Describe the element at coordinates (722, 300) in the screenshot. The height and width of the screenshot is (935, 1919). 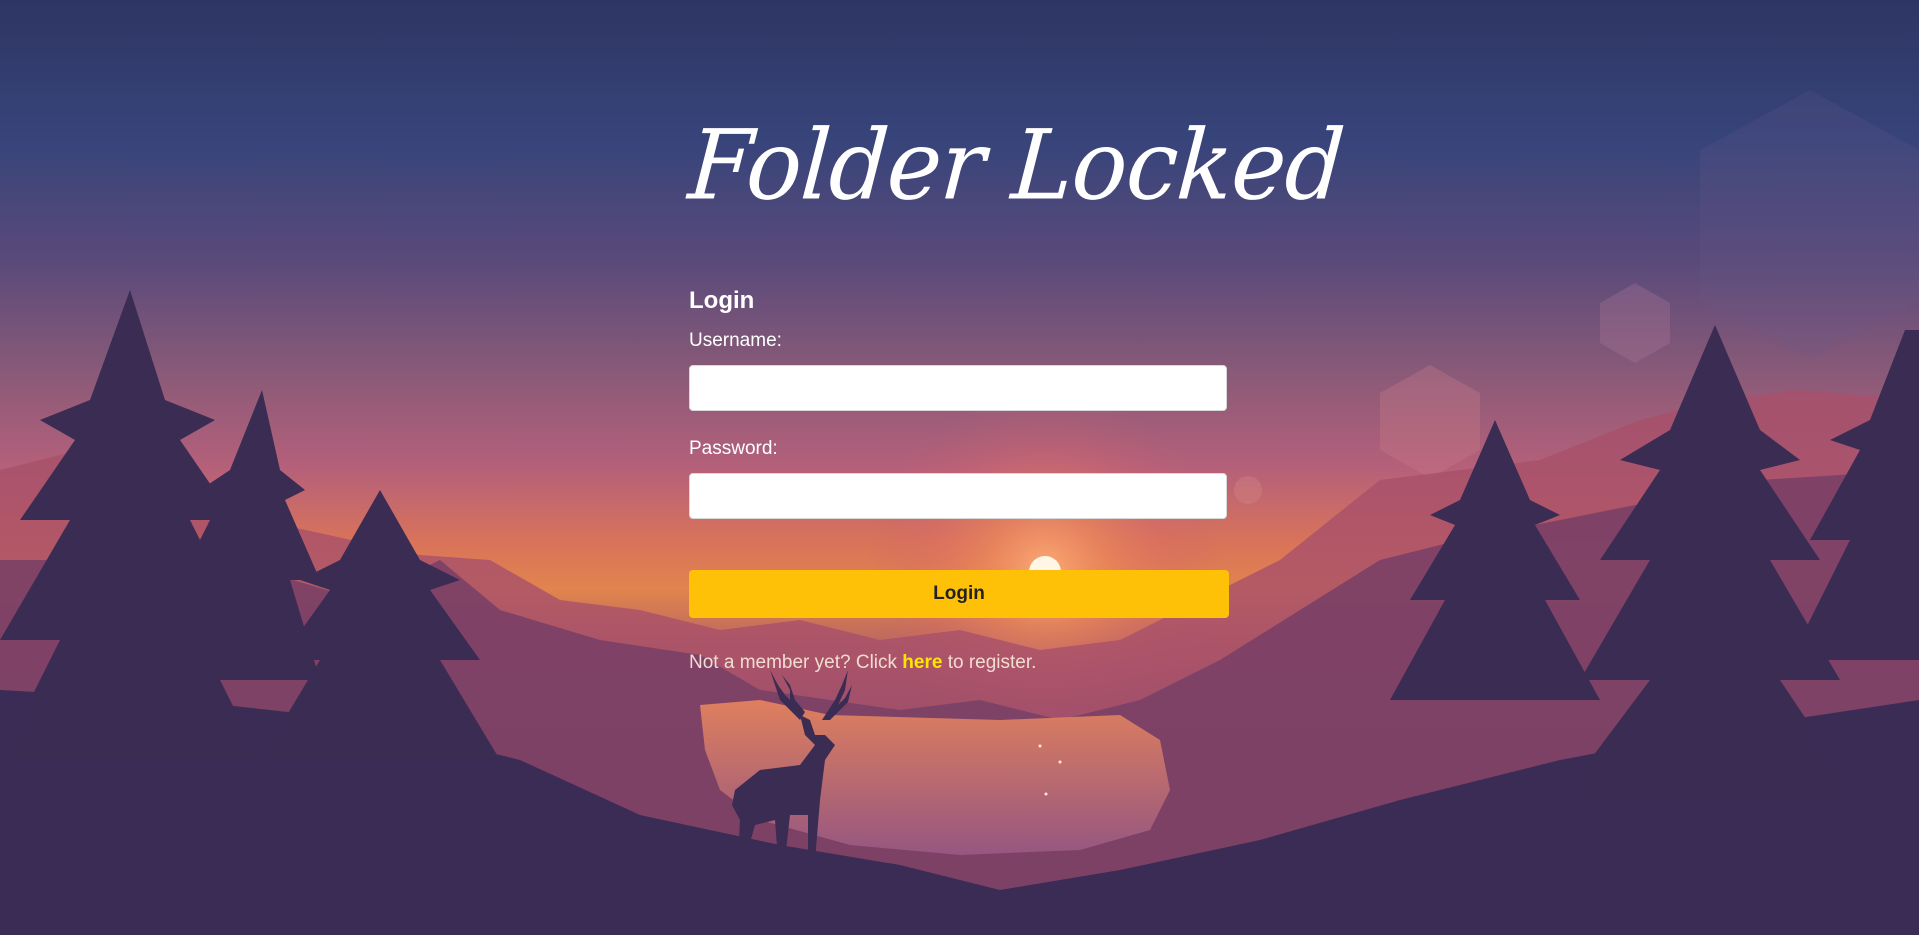
I see `form-heading: Login` at that location.